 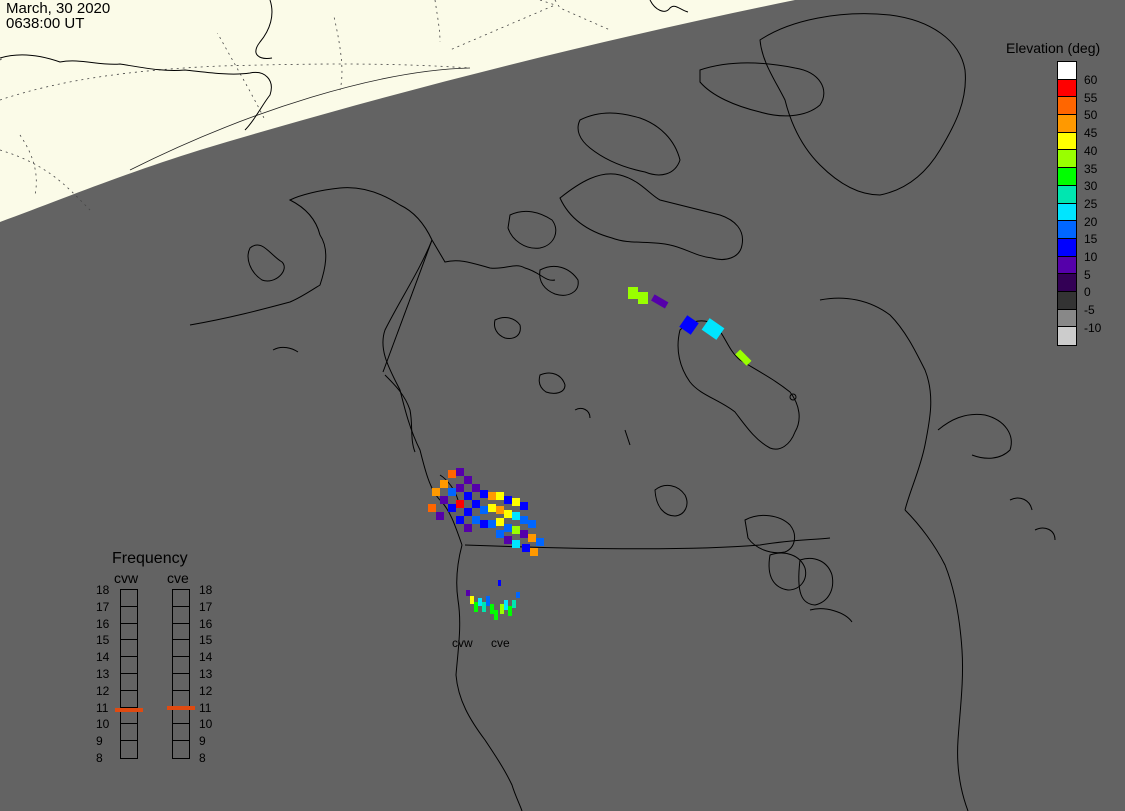 I want to click on elevation-colorbar, so click(x=1067, y=203).